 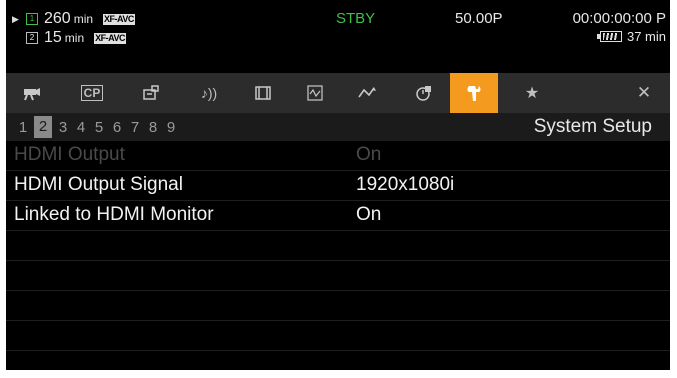 What do you see at coordinates (135, 127) in the screenshot?
I see `page-7: 7` at bounding box center [135, 127].